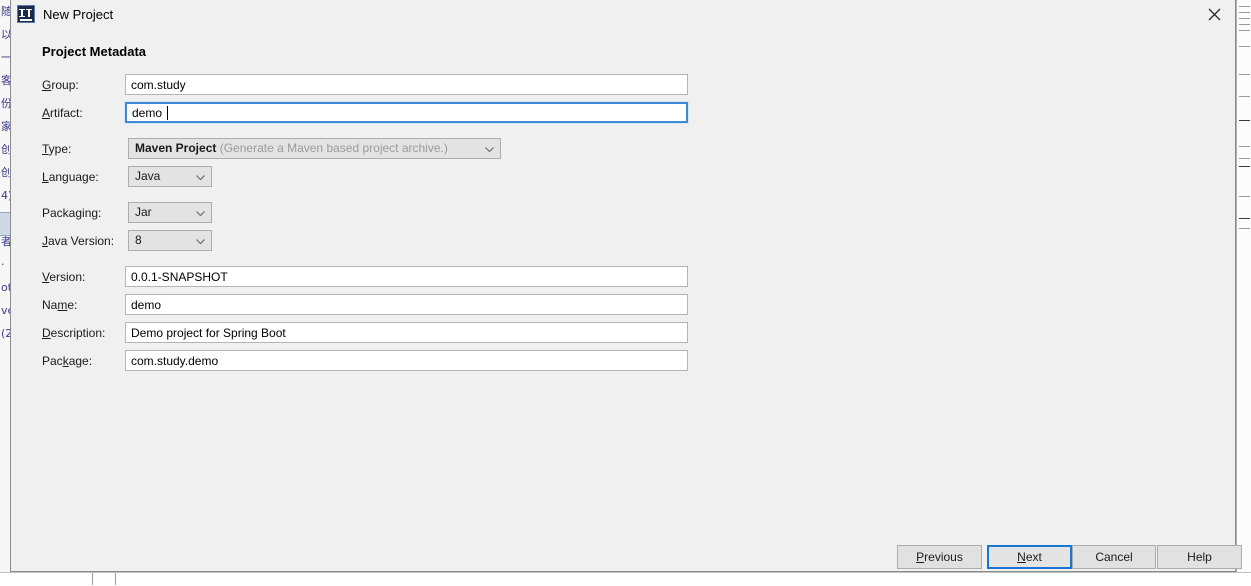  Describe the element at coordinates (5, 172) in the screenshot. I see `background-left-text: 随以一客份家 创创4)ot者· otve(2` at that location.